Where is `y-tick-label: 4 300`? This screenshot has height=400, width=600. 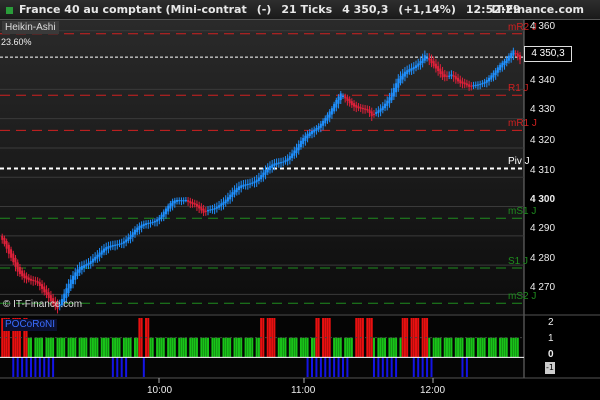 y-tick-label: 4 300 is located at coordinates (543, 199).